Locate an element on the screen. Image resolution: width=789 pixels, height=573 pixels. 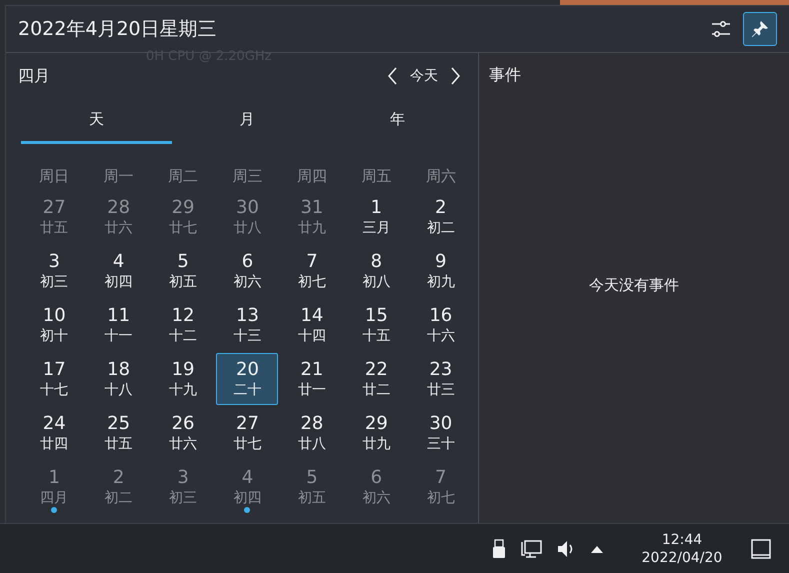
usb-device-icon is located at coordinates (499, 548).